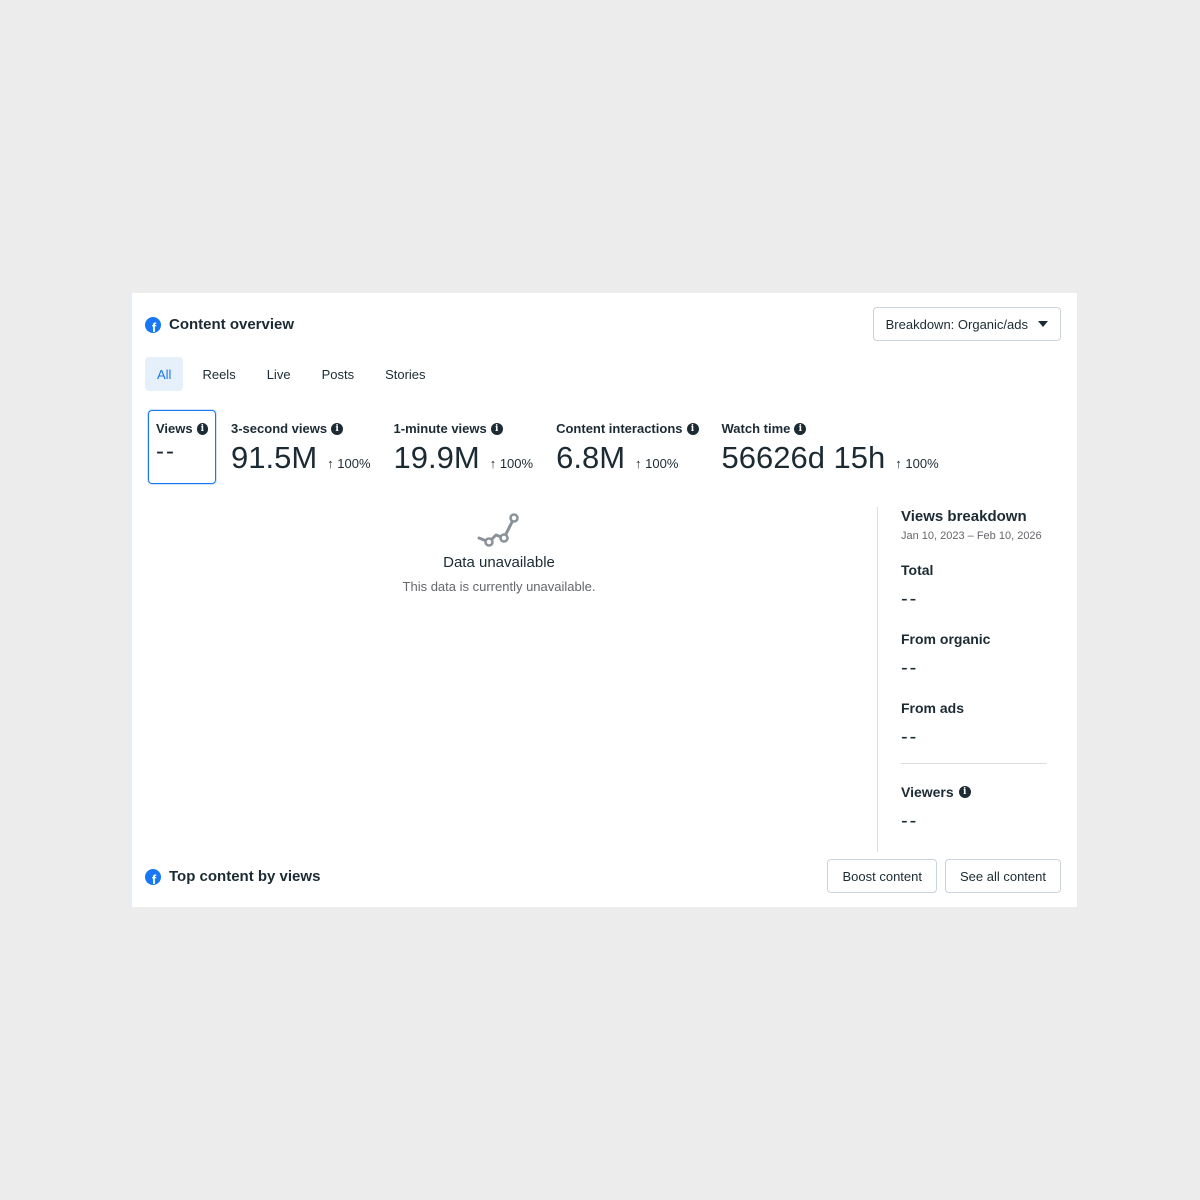 This screenshot has height=1200, width=1200. What do you see at coordinates (974, 808) in the screenshot?
I see `viewers-block: Viewers i --` at bounding box center [974, 808].